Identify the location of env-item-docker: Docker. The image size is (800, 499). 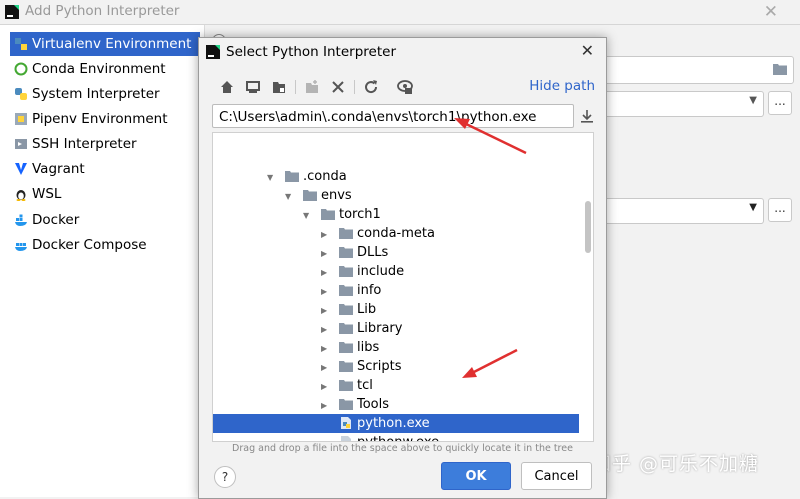
(105, 220).